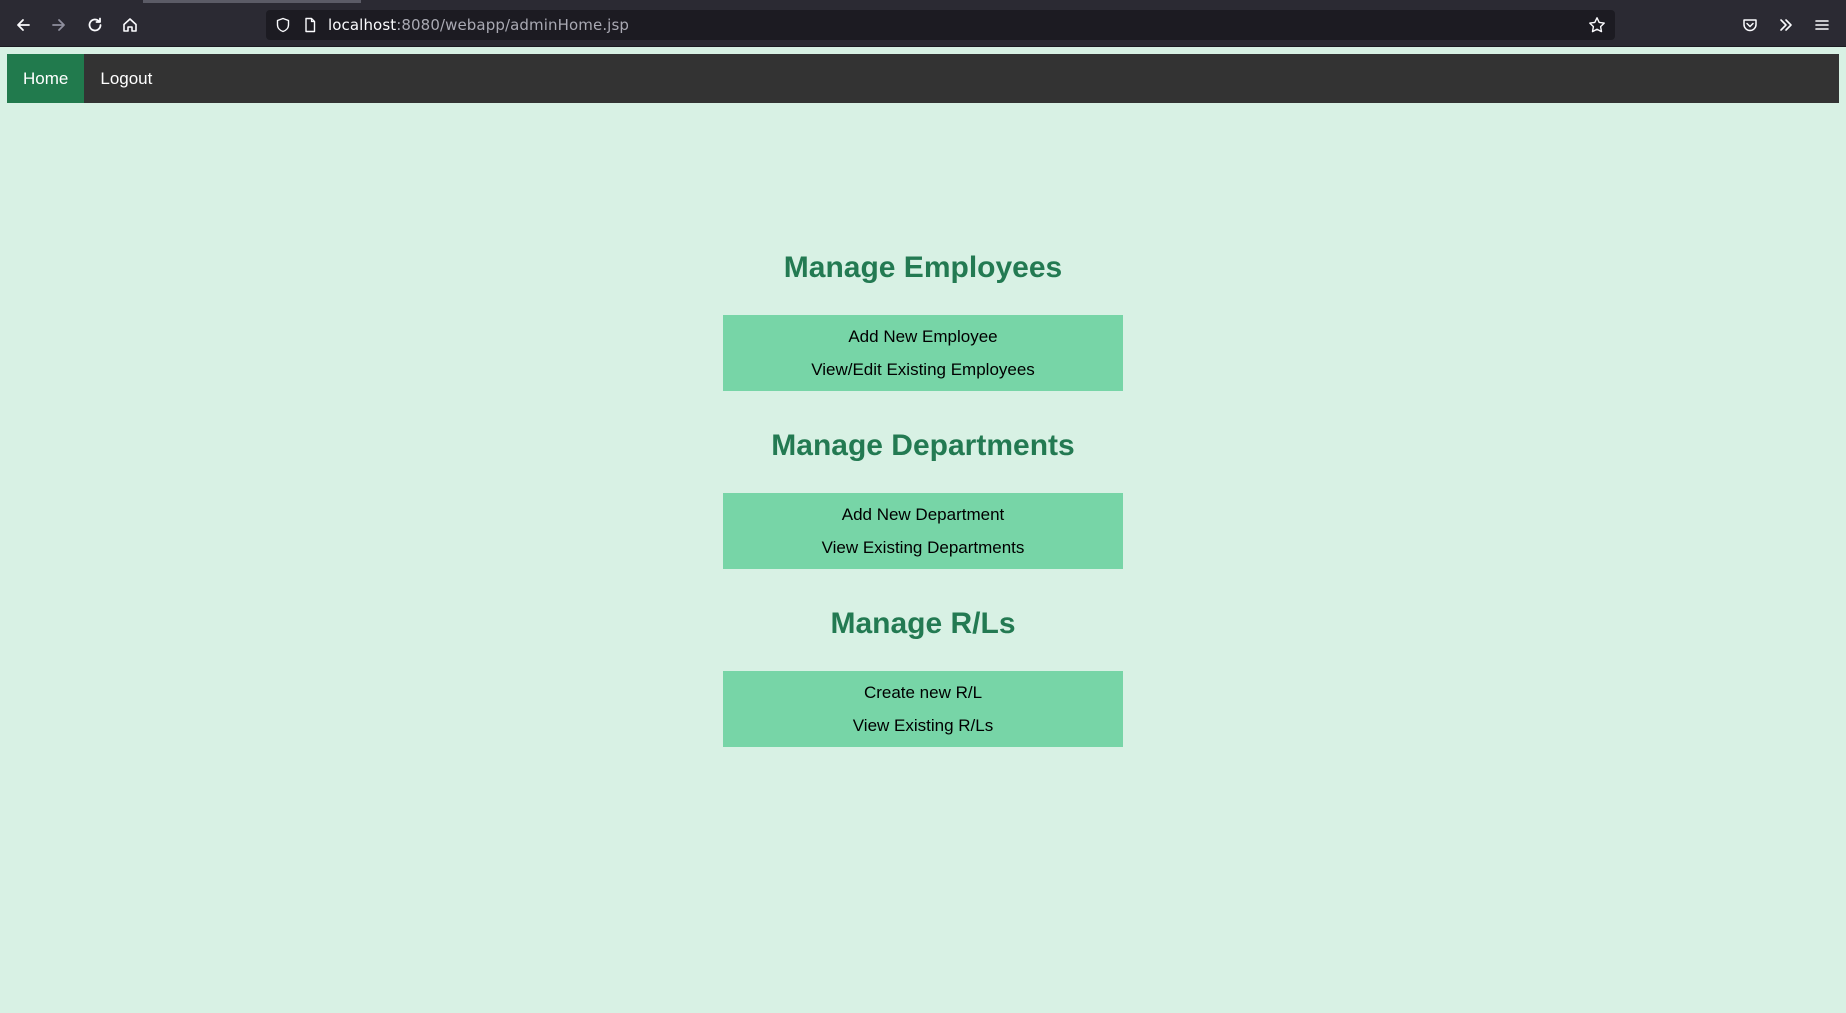 The width and height of the screenshot is (1846, 1013). I want to click on reload-button, so click(95, 25).